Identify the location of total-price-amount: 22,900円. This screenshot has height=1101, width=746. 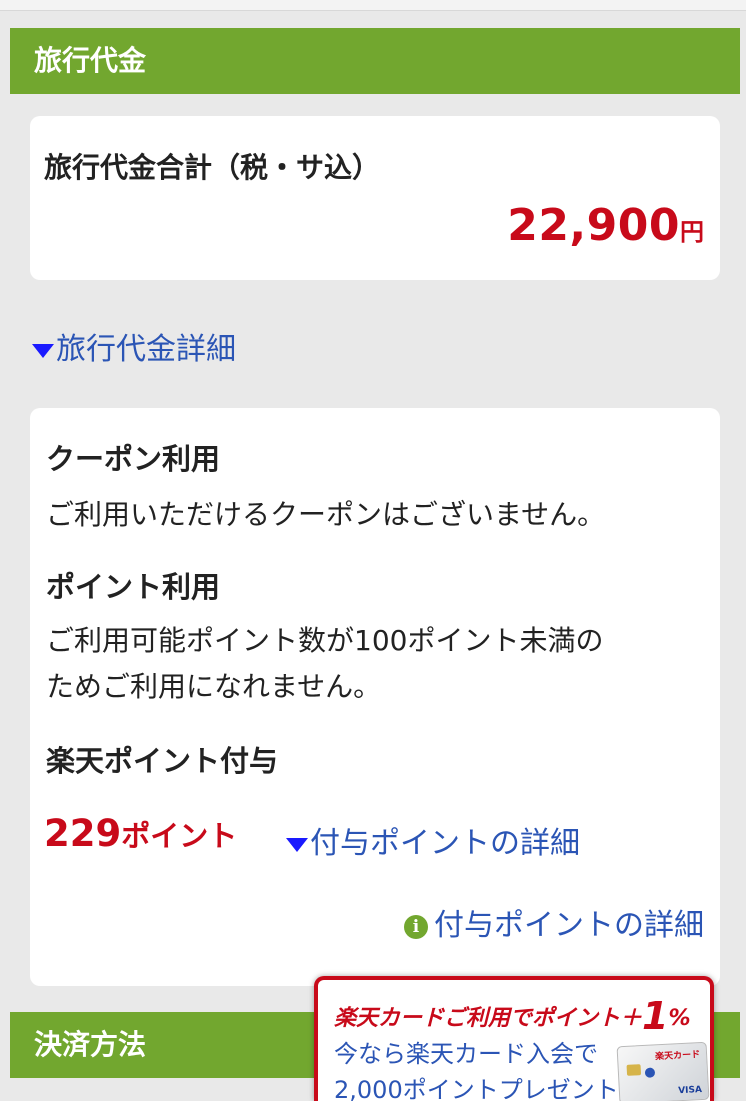
(605, 225).